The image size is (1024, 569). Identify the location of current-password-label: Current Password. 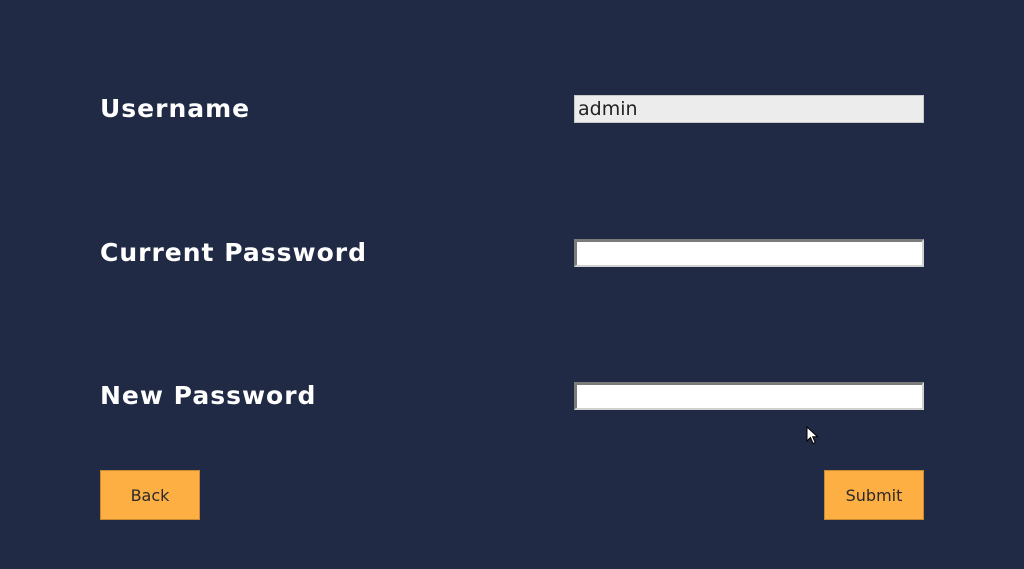
(233, 252).